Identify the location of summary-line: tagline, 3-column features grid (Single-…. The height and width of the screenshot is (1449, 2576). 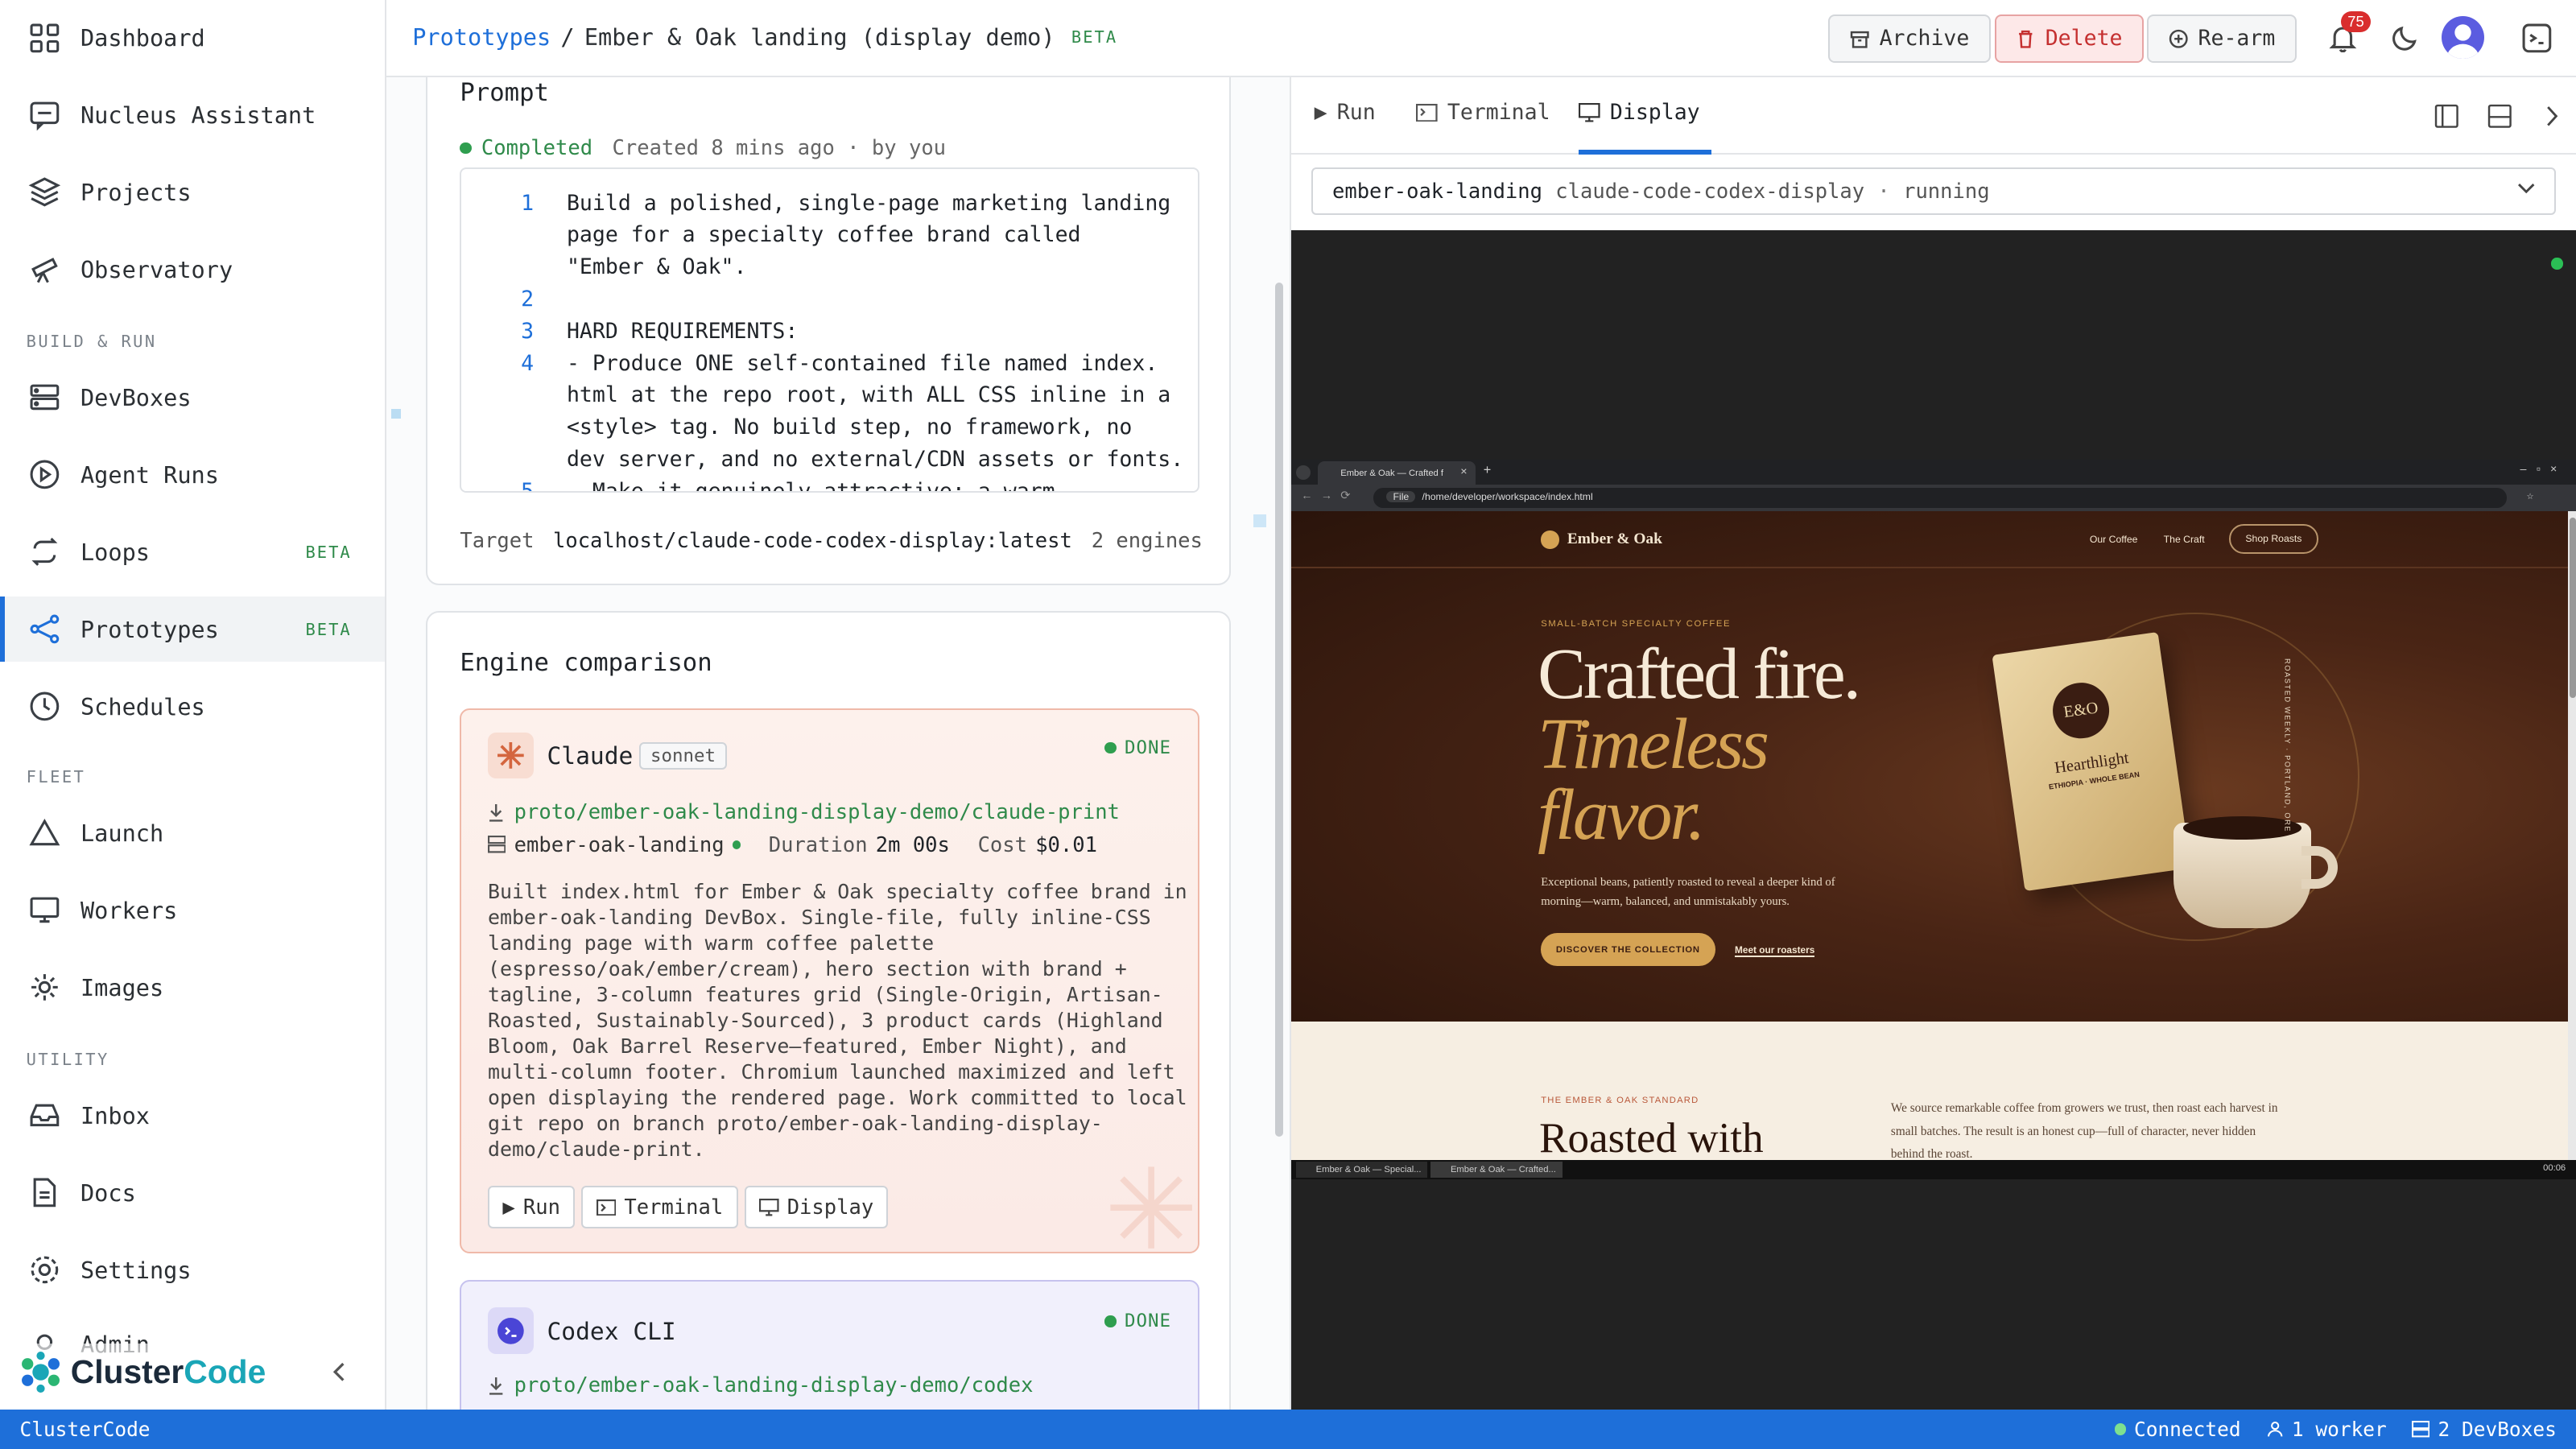
(825, 994).